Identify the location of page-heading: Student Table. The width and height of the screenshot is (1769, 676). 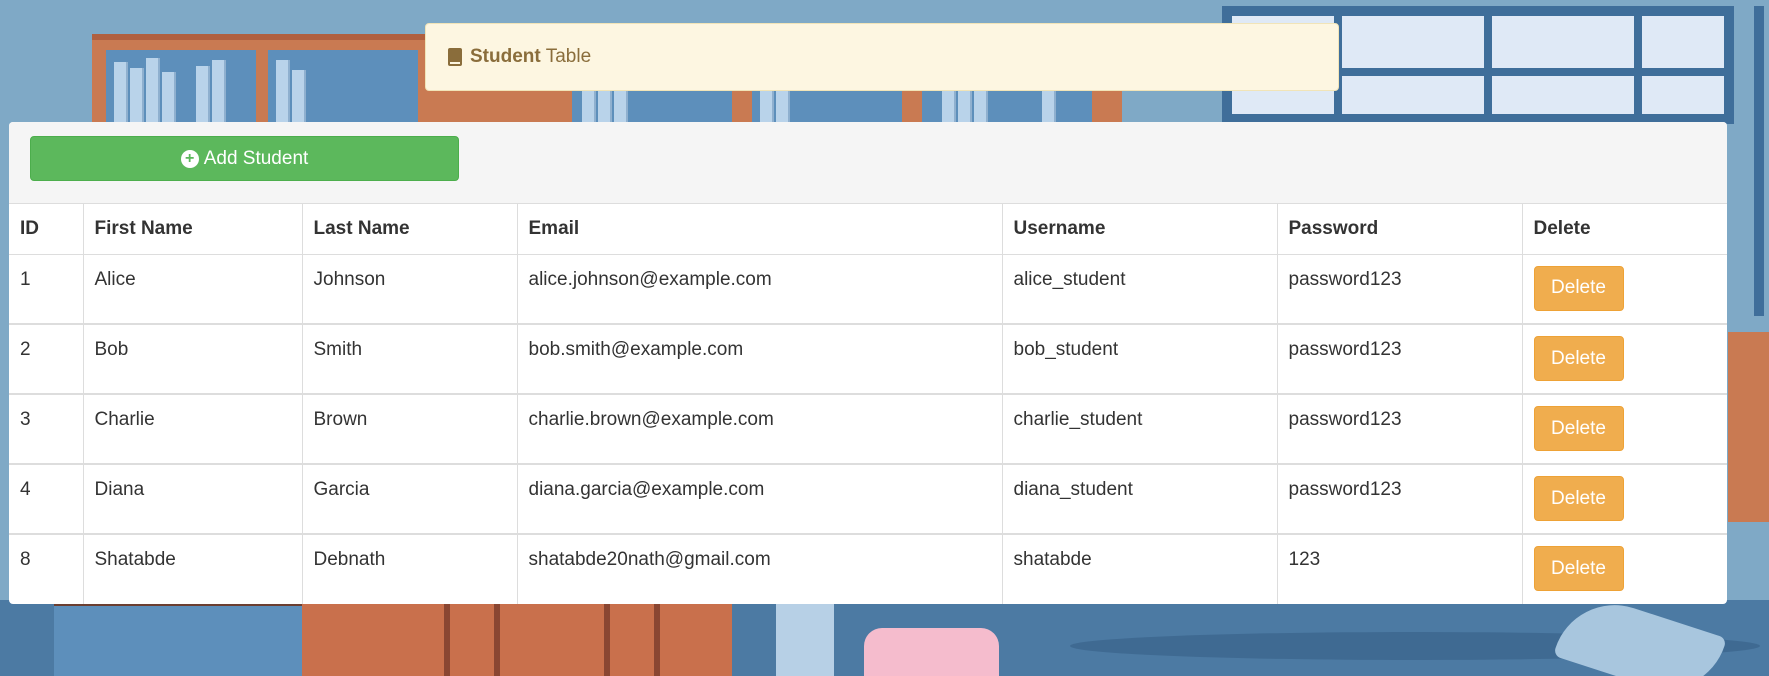
(882, 57).